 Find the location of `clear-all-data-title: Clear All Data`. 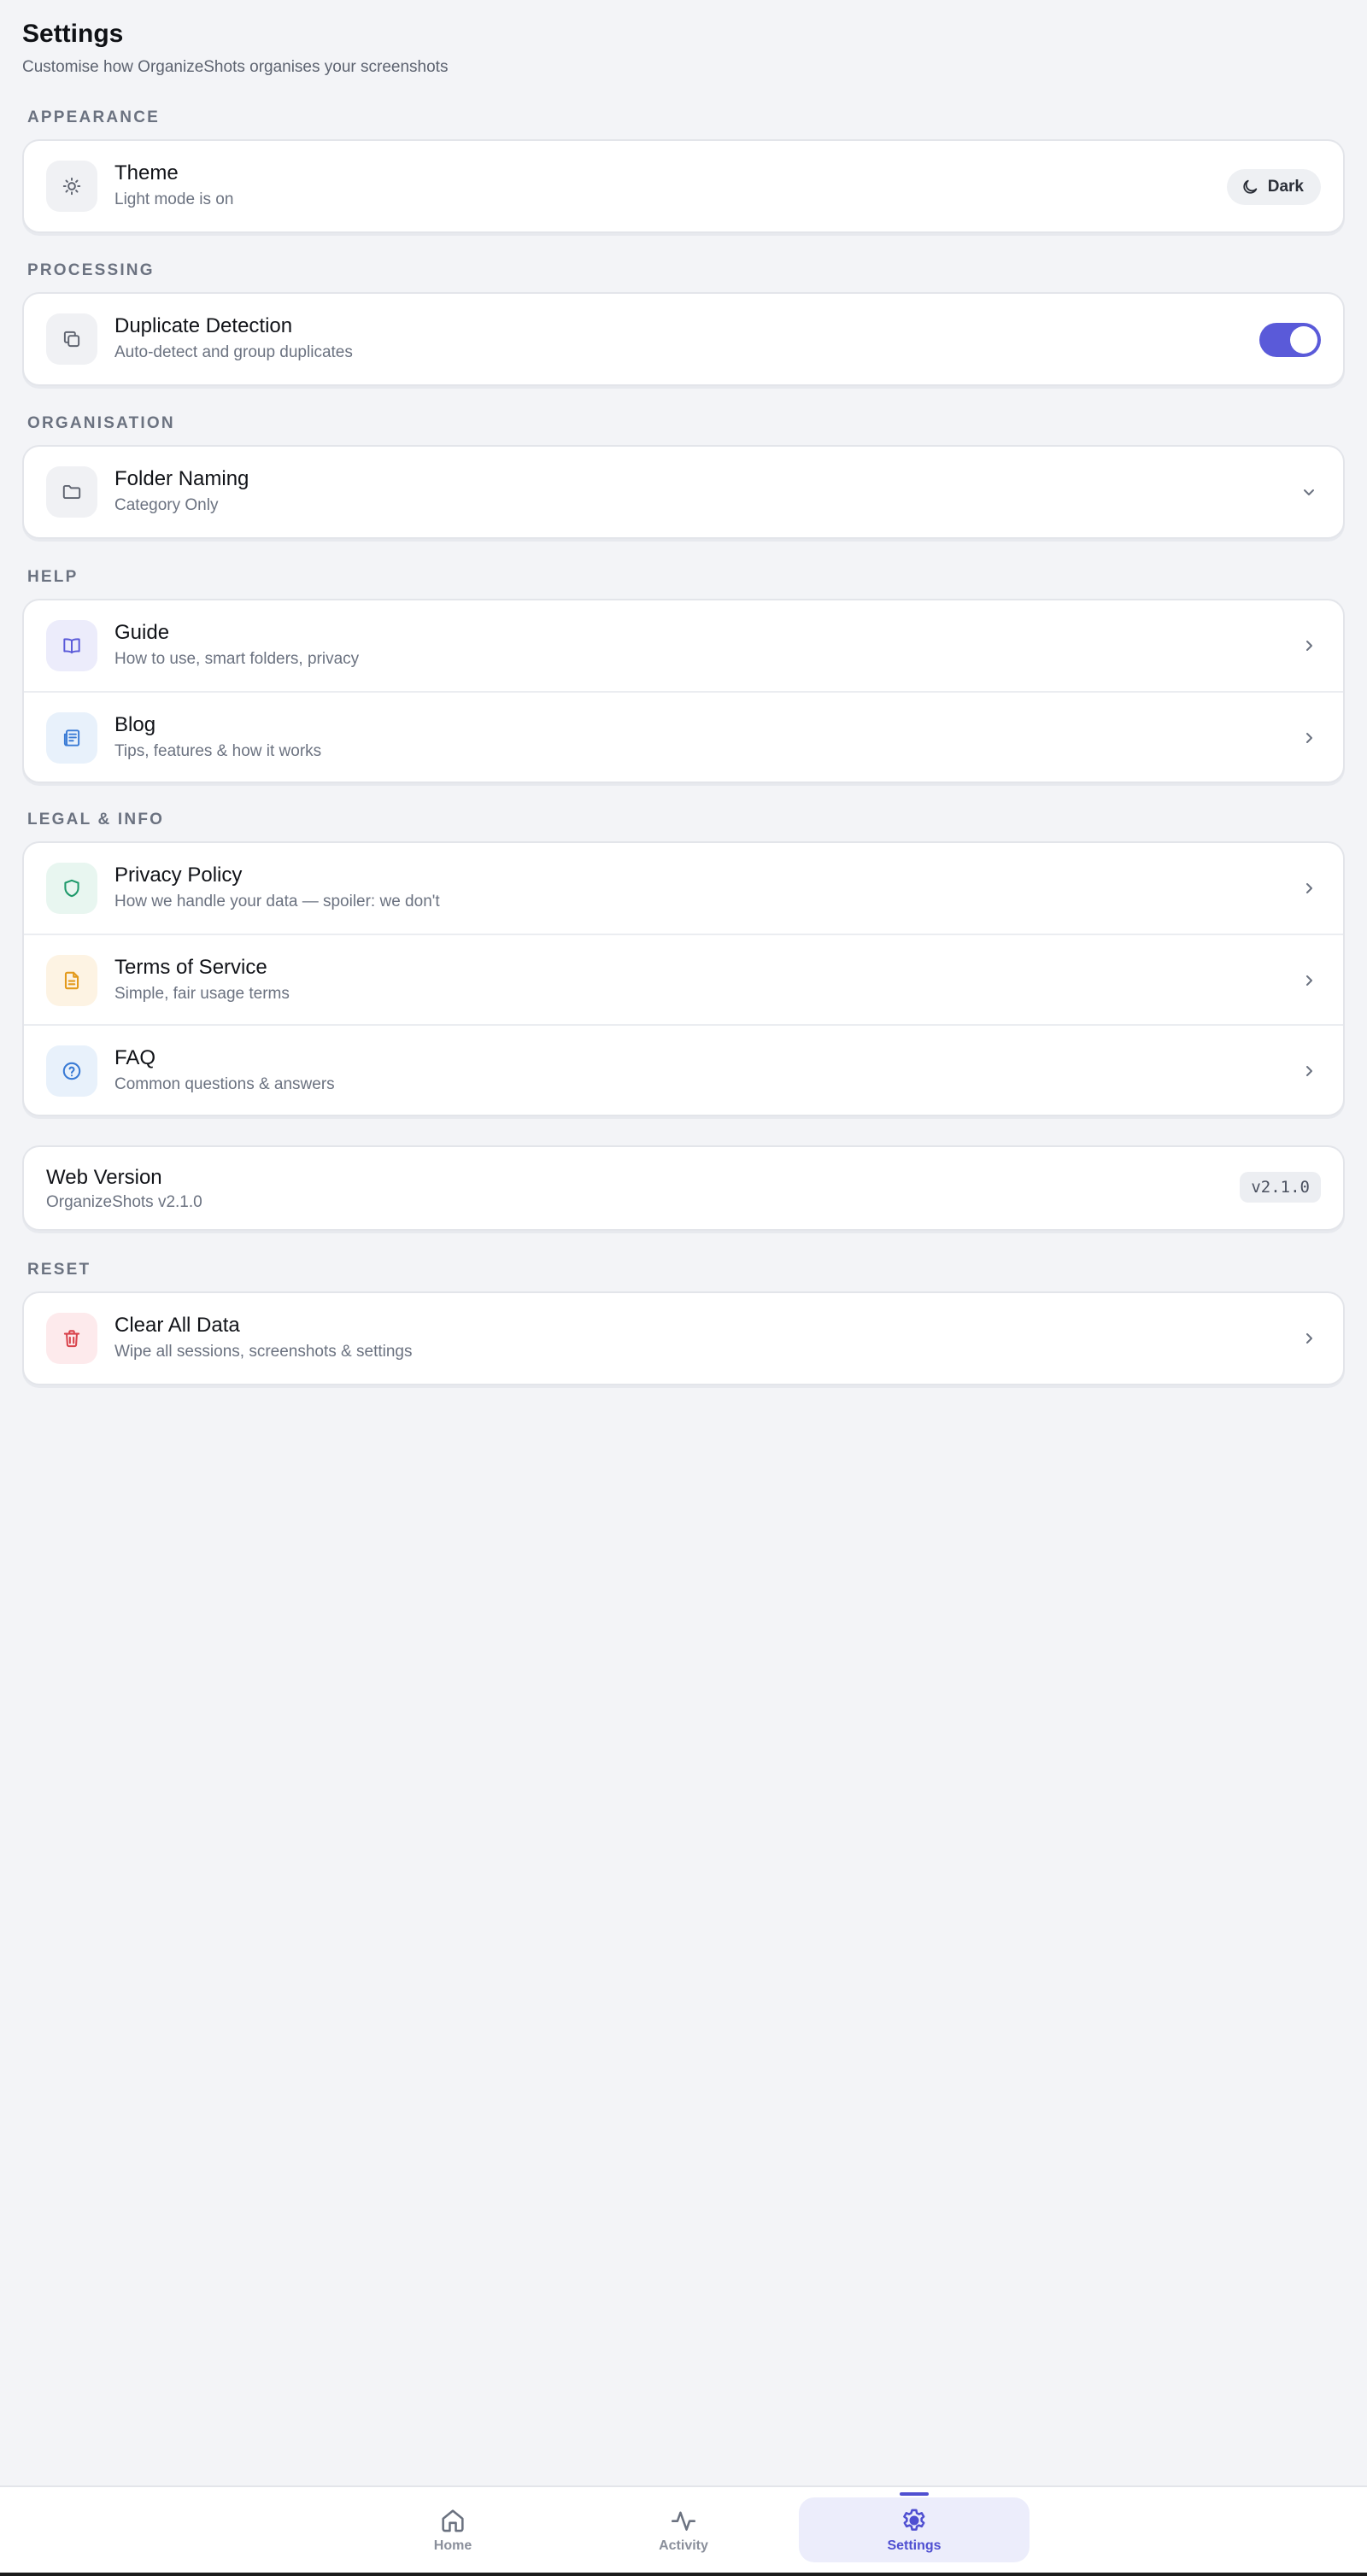

clear-all-data-title: Clear All Data is located at coordinates (177, 1325).